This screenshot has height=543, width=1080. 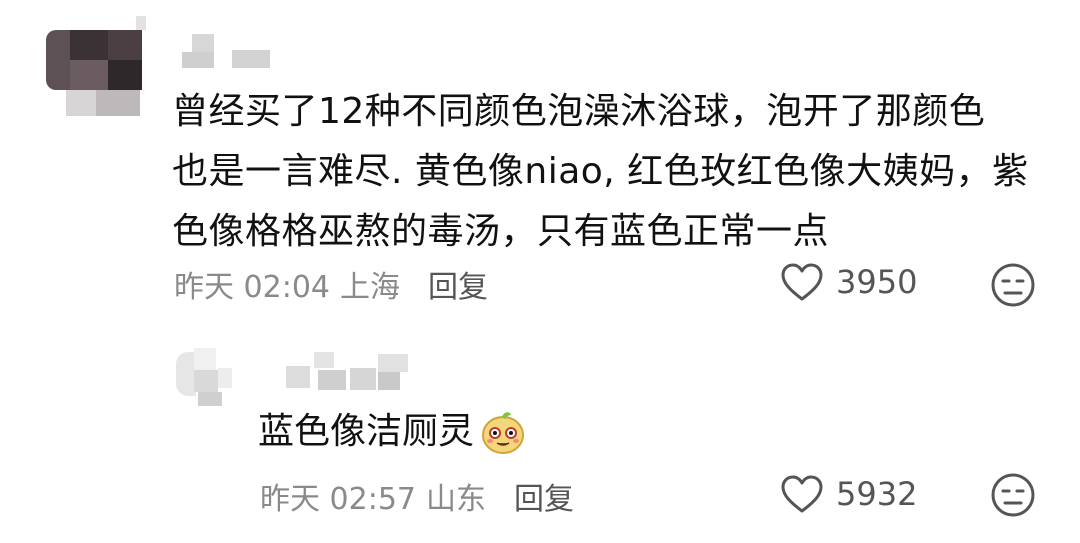 I want to click on reply-text: 蓝色像洁厕灵, so click(x=366, y=431).